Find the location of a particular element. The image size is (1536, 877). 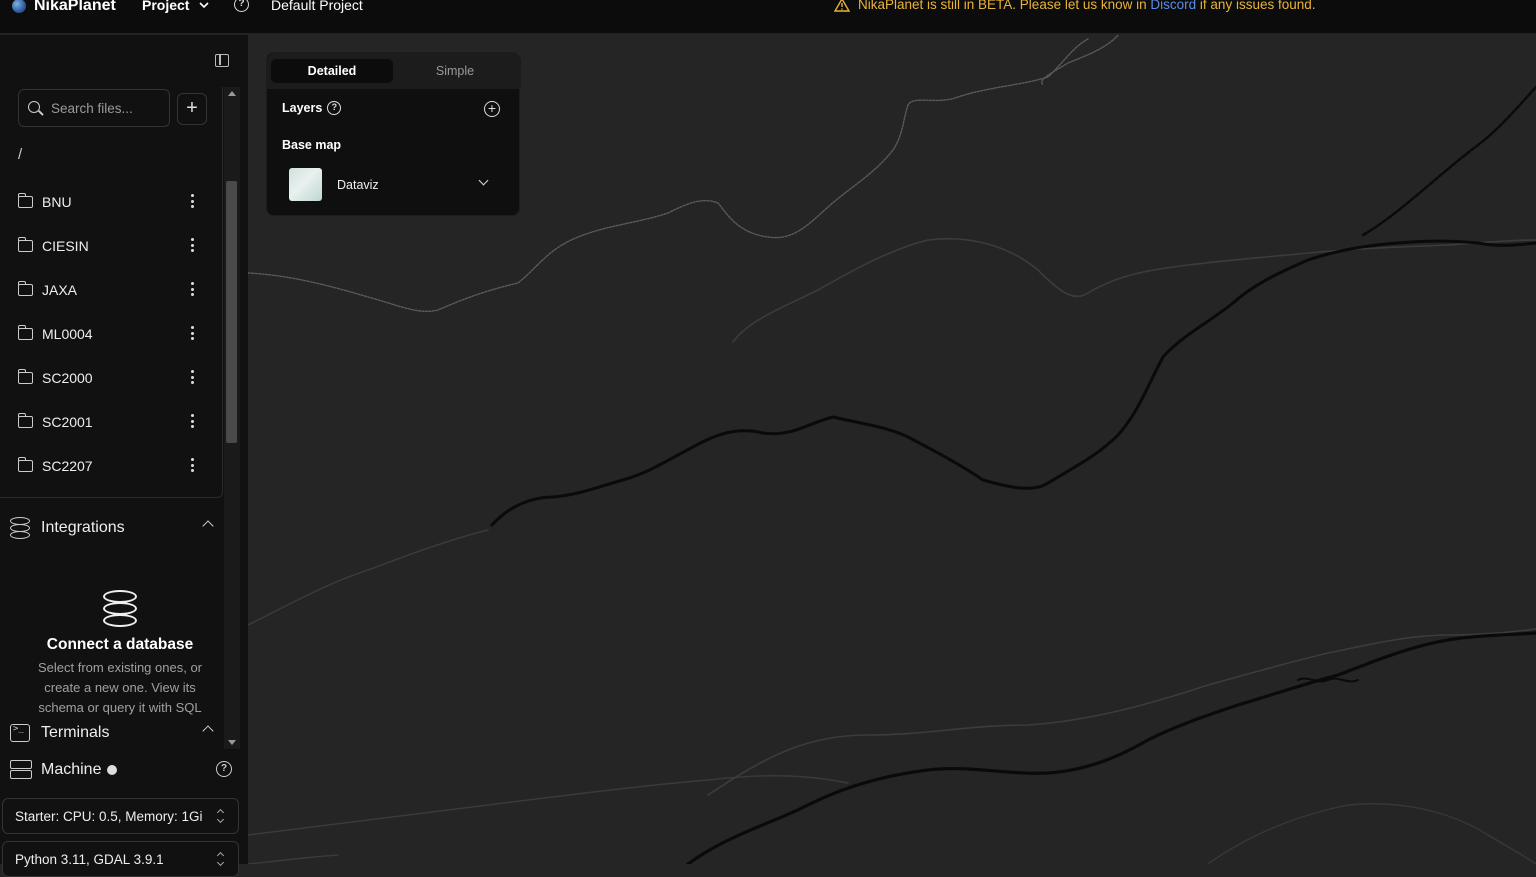

folder-item: SC2001 is located at coordinates (113, 422).